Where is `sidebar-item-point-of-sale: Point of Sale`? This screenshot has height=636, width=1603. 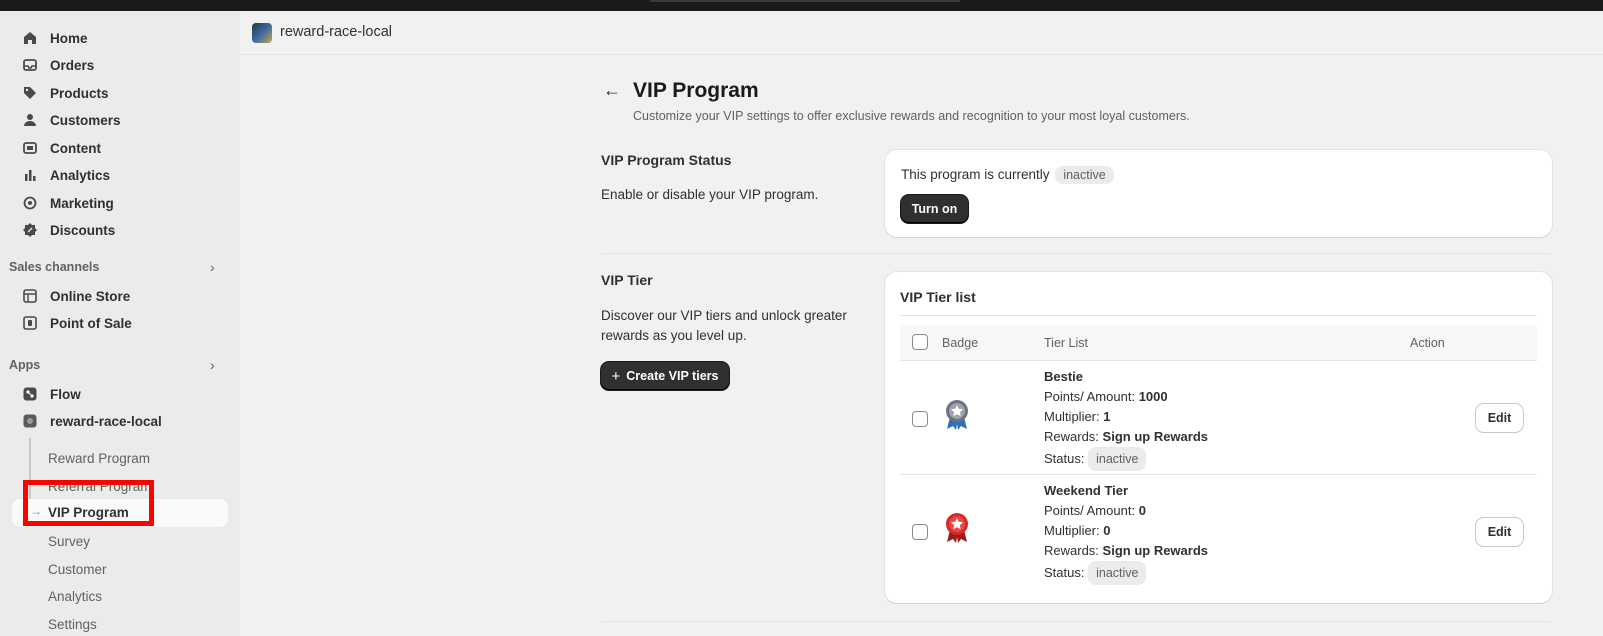 sidebar-item-point-of-sale: Point of Sale is located at coordinates (120, 323).